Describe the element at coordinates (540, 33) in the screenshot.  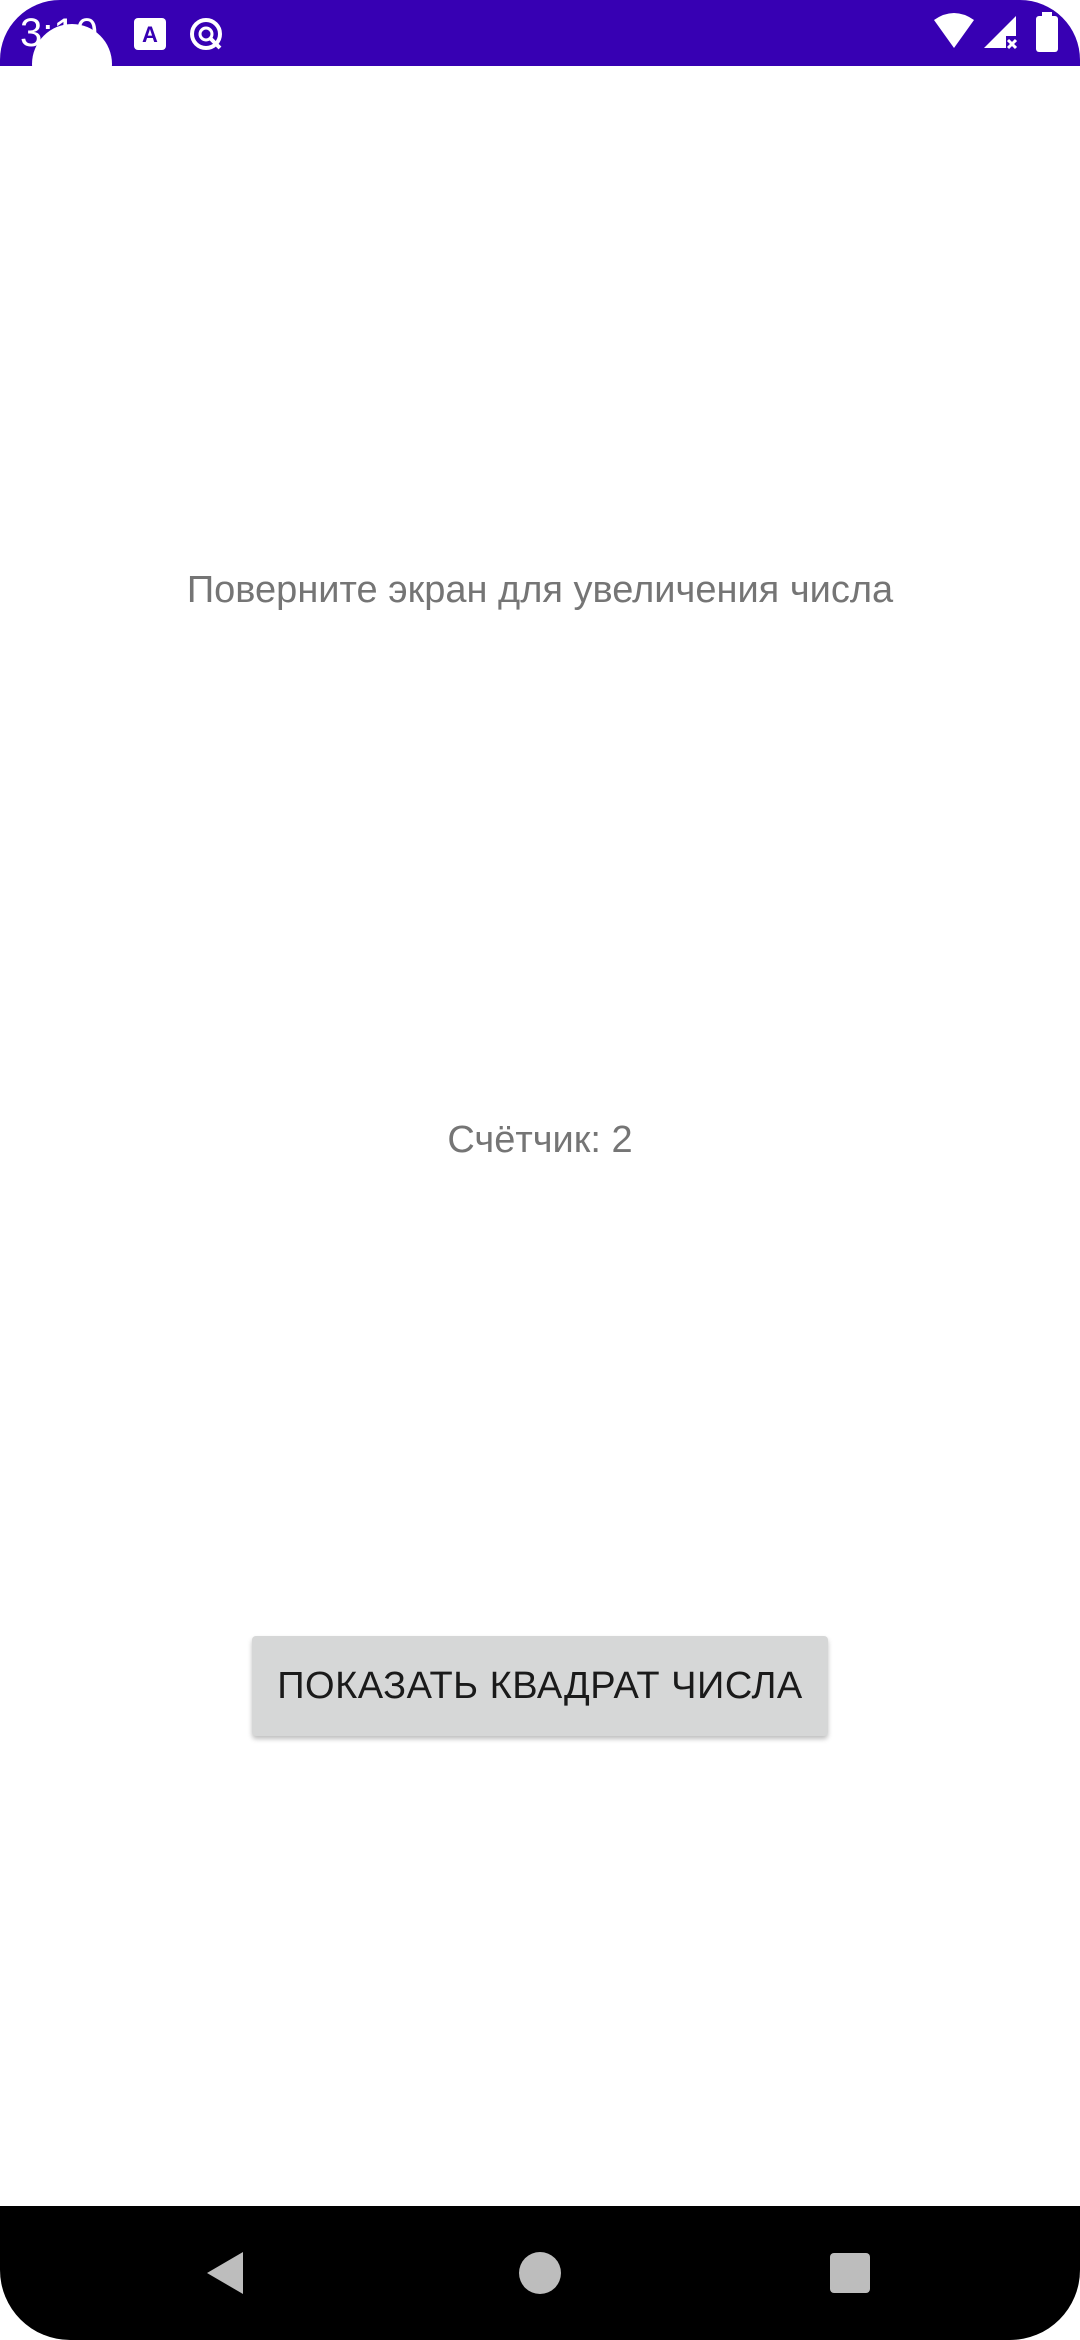
I see `status-bar: 3:10 A` at that location.